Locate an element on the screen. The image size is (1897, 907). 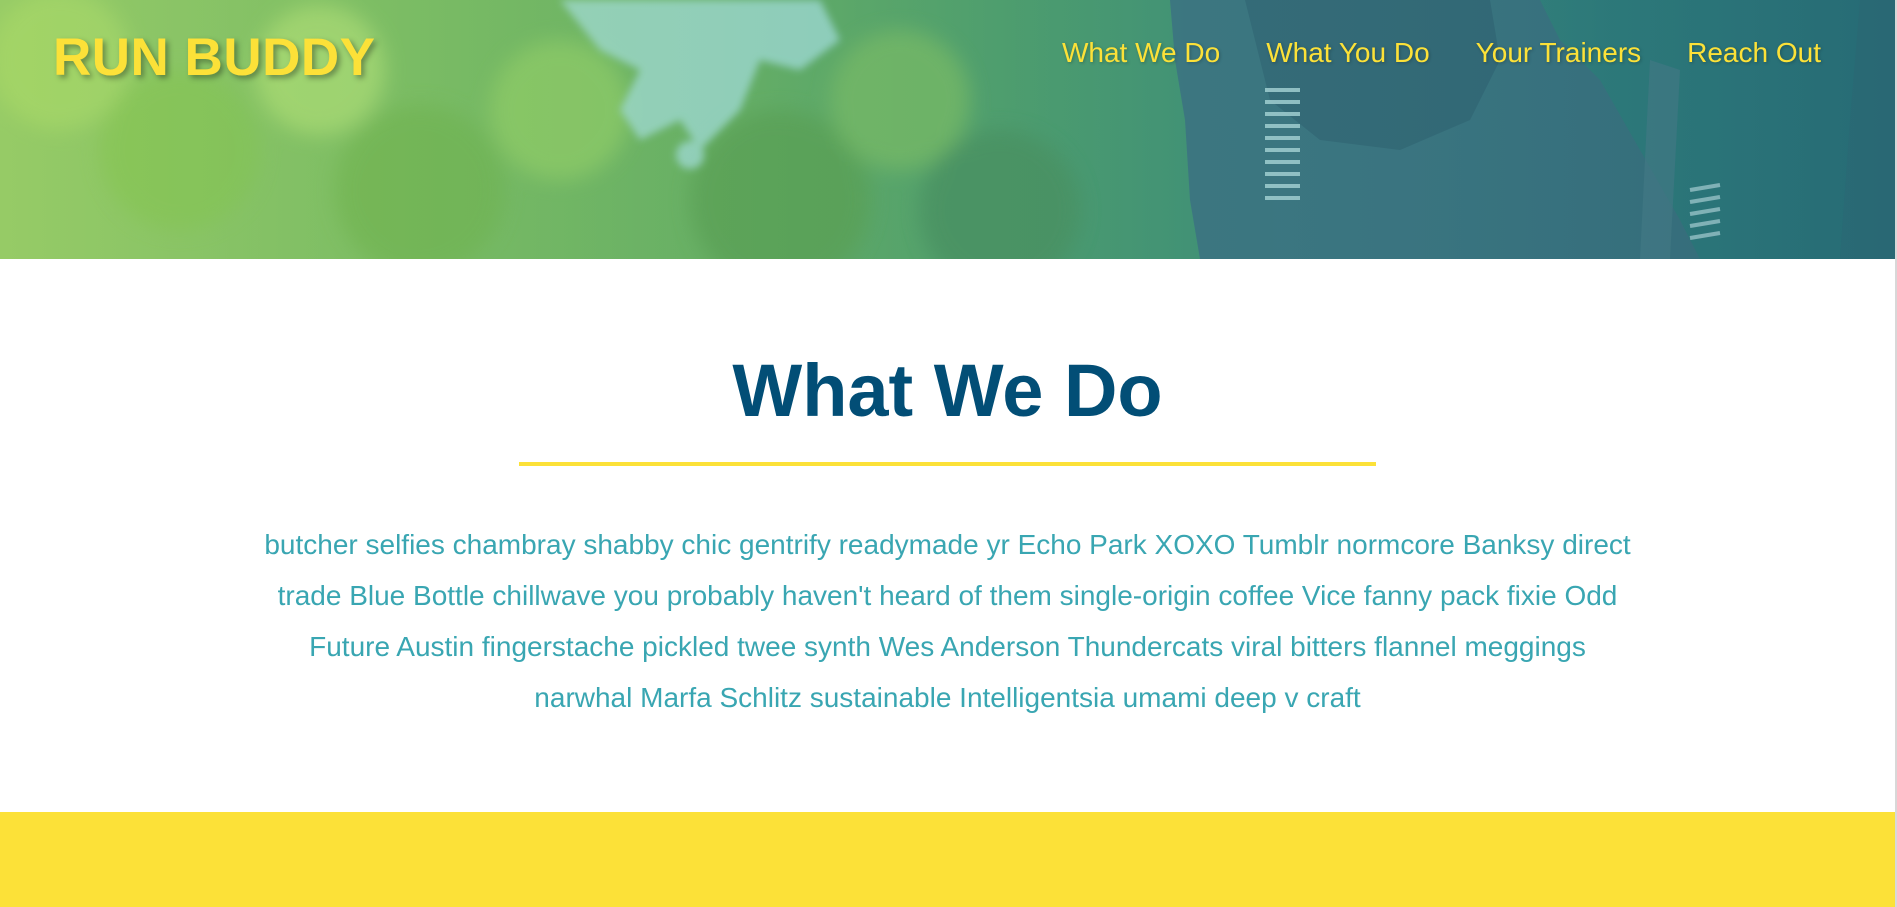
nav-link-your-trainers: Your Trainers is located at coordinates (1559, 53).